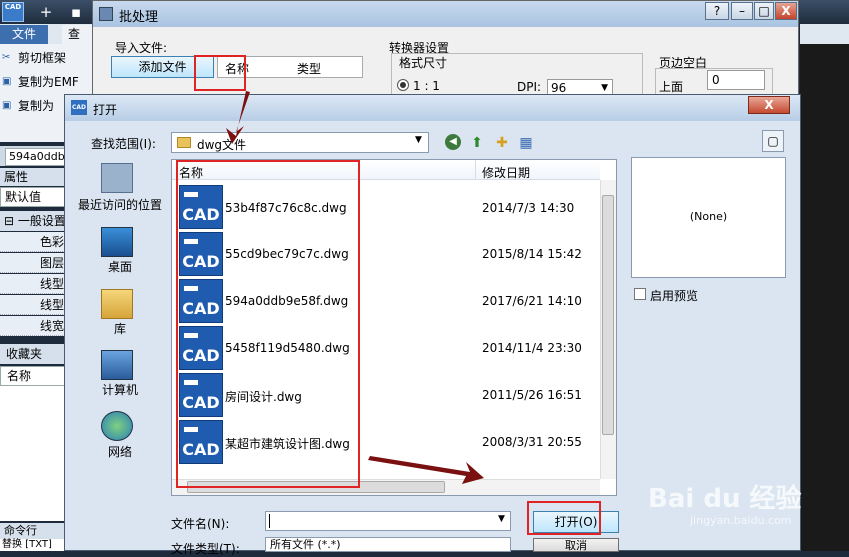 This screenshot has width=849, height=557. What do you see at coordinates (773, 141) in the screenshot?
I see `preview-pane-icon: ▢` at bounding box center [773, 141].